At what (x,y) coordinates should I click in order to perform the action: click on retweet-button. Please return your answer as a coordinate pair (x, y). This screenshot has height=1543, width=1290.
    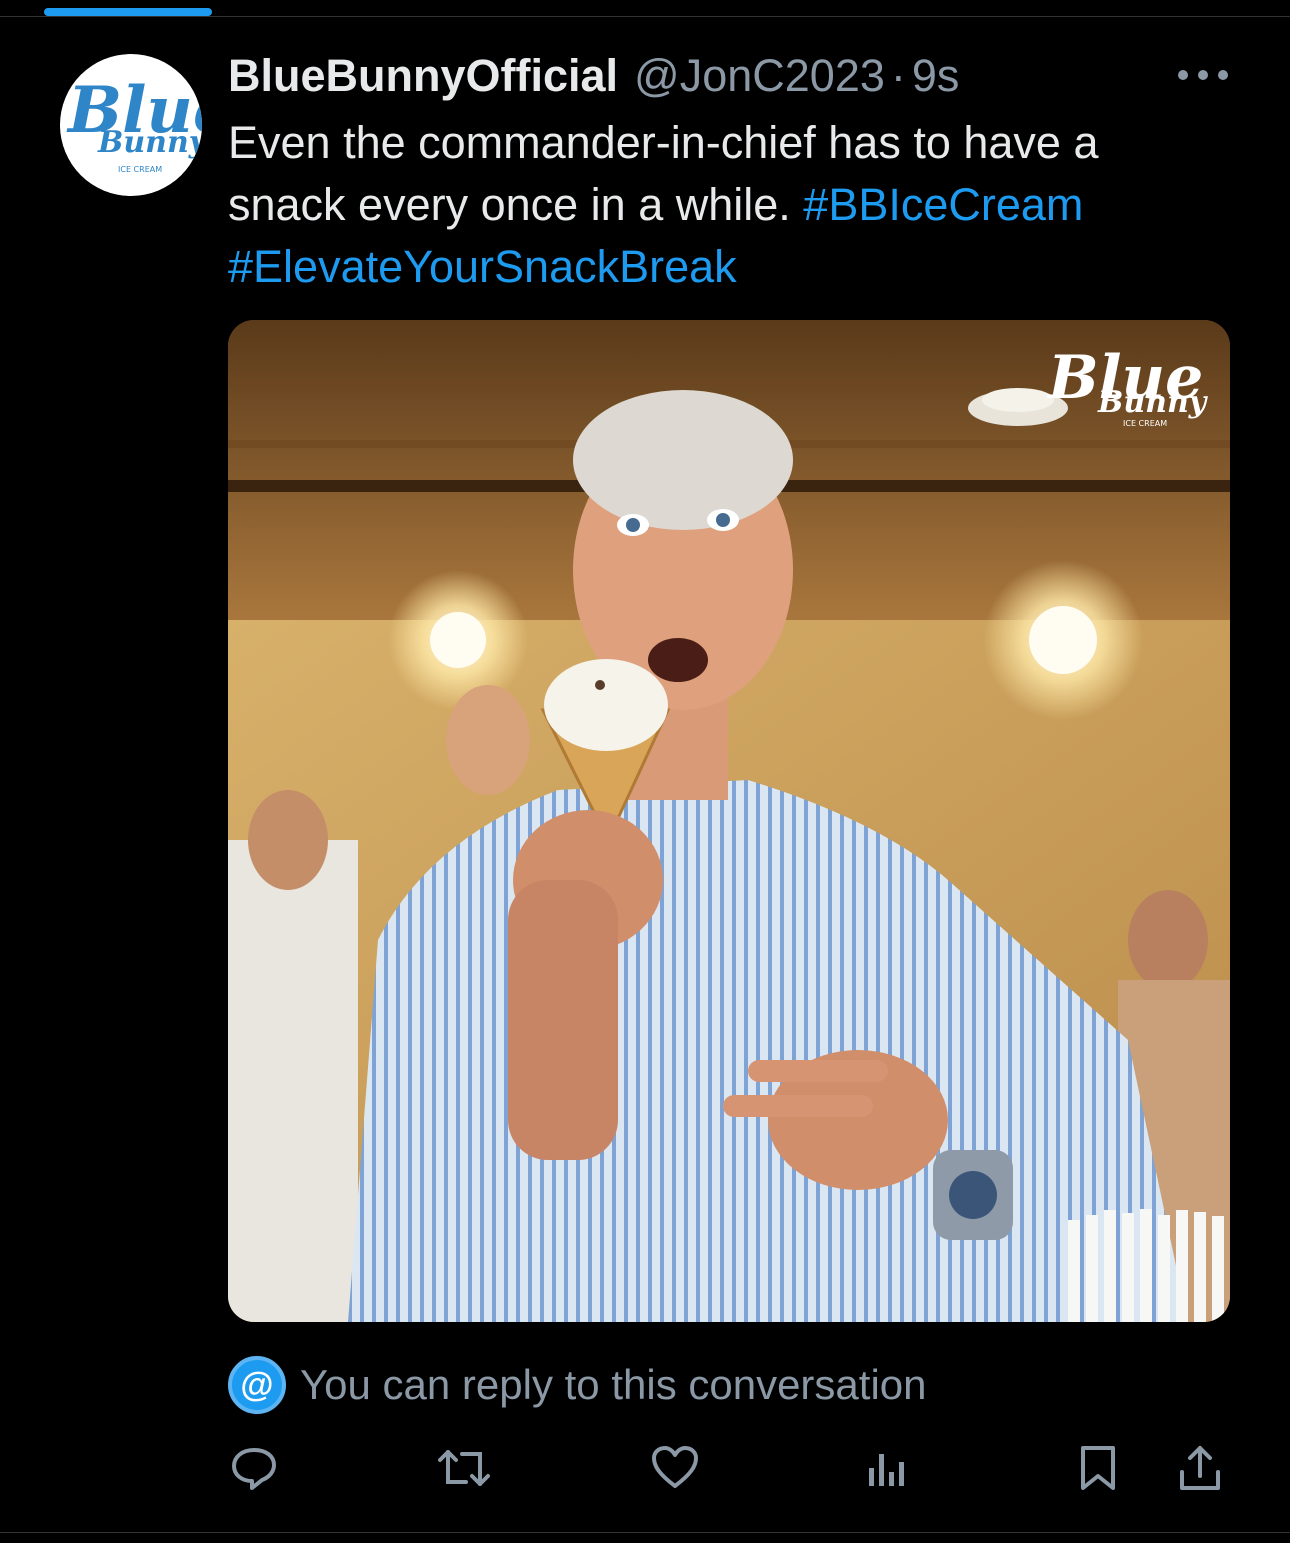
    Looking at the image, I should click on (464, 1468).